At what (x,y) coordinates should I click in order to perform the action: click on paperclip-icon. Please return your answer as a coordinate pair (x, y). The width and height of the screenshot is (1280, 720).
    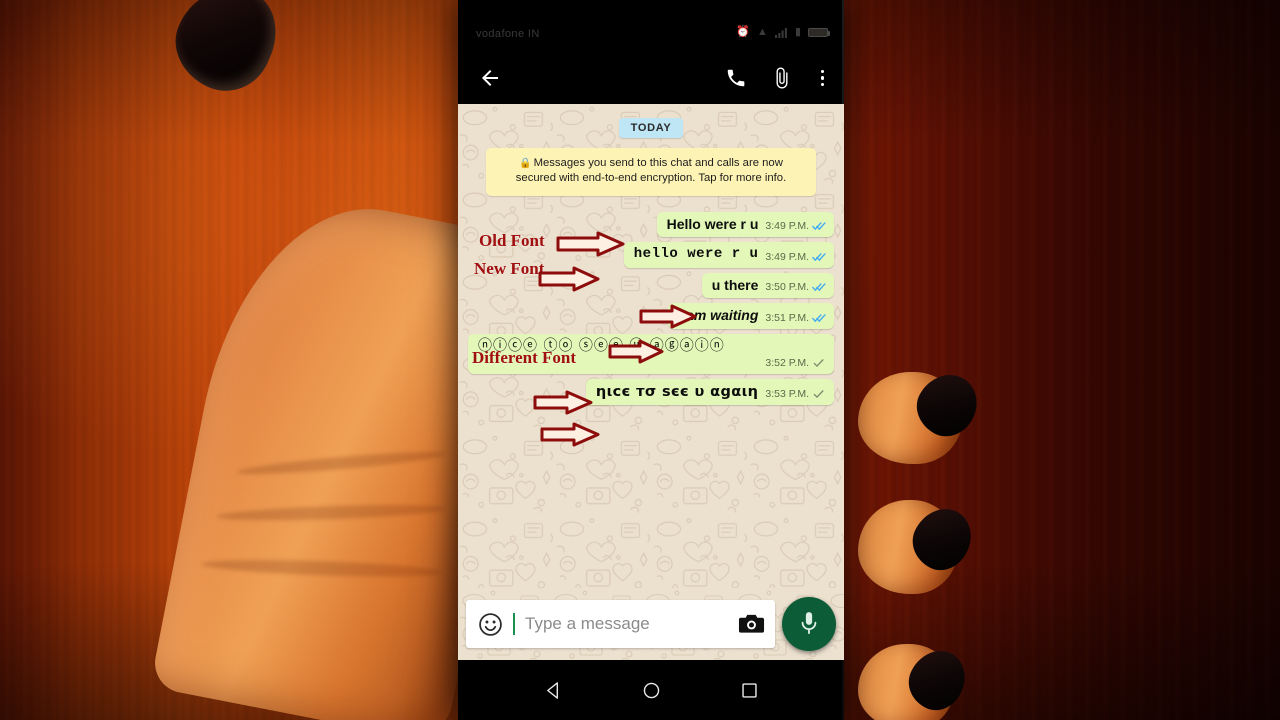
    Looking at the image, I should click on (782, 78).